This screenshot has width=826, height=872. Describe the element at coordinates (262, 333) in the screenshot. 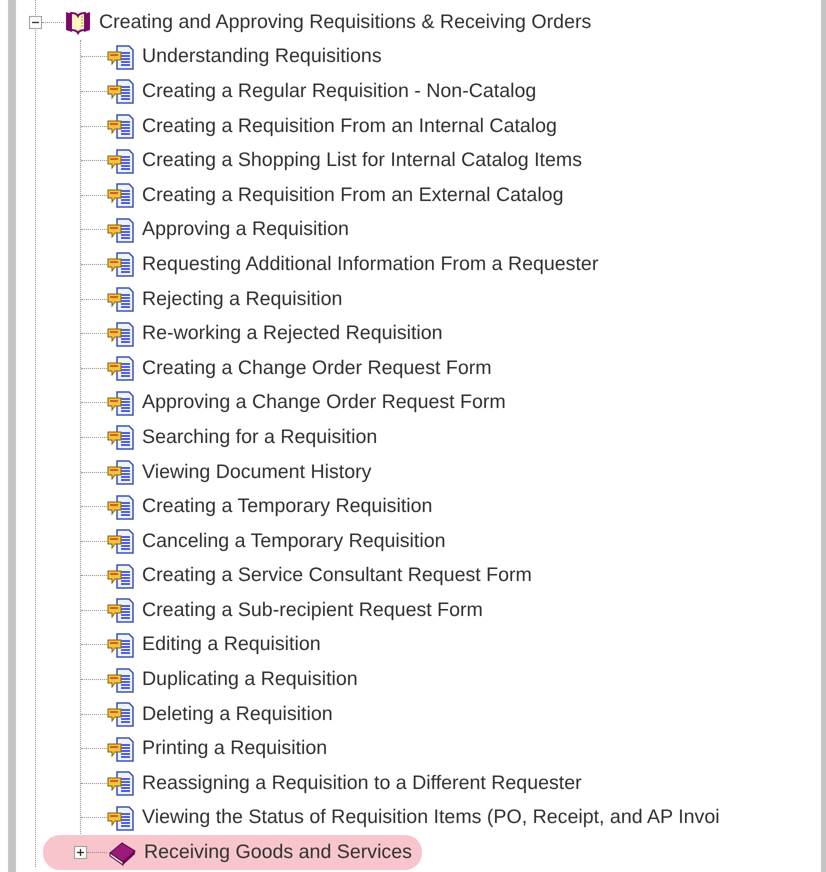

I see `tree-item: Re-working a Rejected Requisition` at that location.